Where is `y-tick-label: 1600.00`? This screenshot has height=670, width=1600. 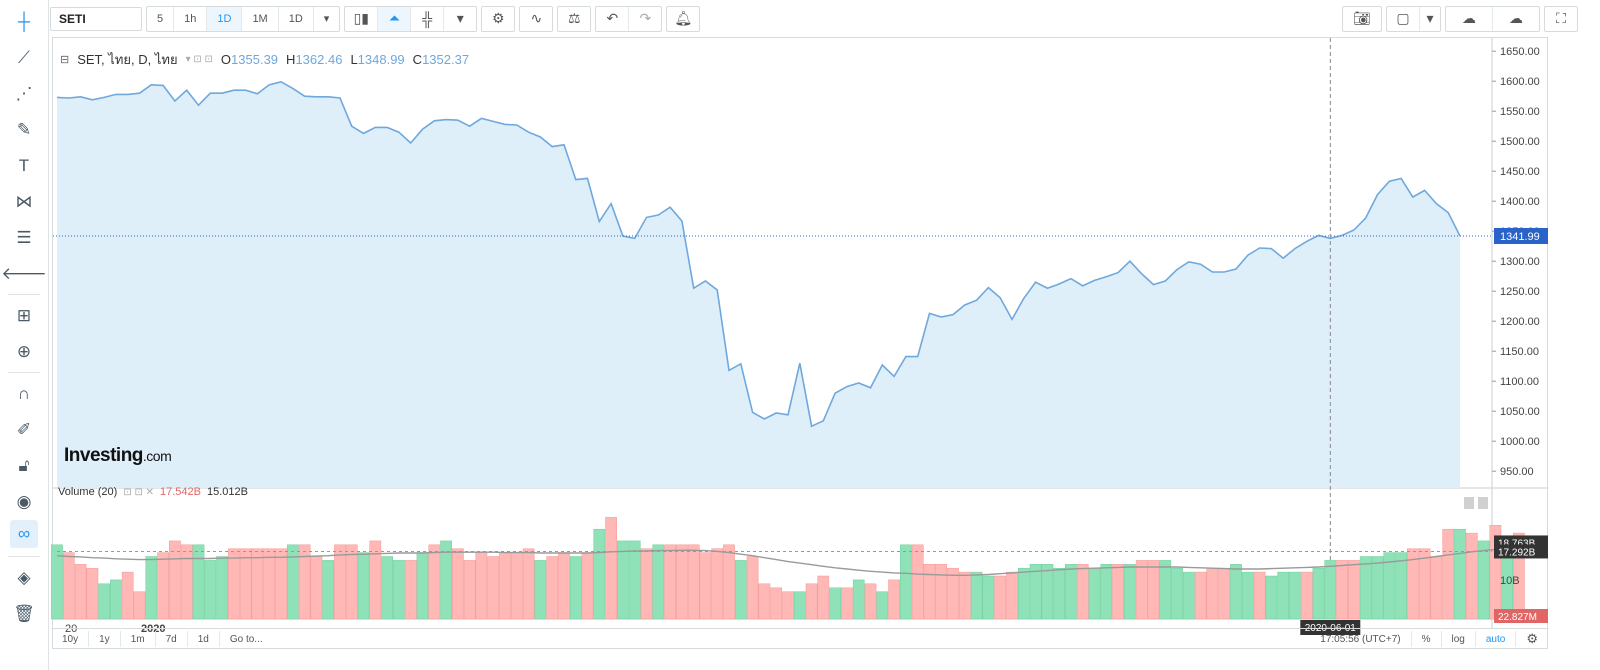 y-tick-label: 1600.00 is located at coordinates (1520, 82).